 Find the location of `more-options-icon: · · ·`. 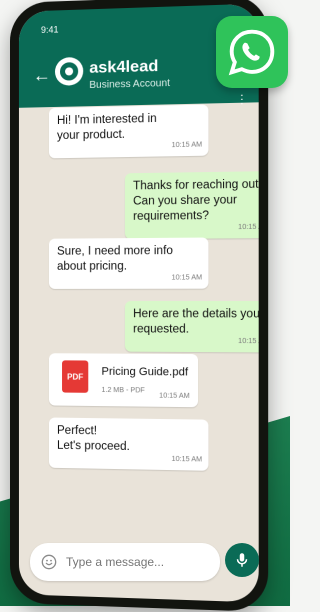

more-options-icon: · · · is located at coordinates (242, 98).